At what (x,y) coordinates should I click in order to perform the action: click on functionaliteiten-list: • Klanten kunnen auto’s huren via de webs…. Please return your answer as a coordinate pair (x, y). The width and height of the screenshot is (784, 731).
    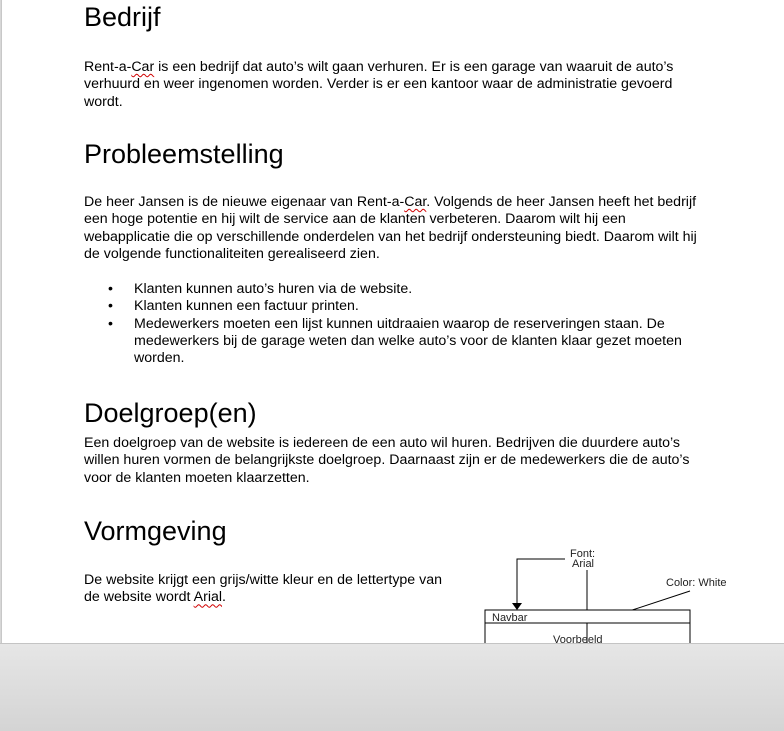
    Looking at the image, I should click on (396, 324).